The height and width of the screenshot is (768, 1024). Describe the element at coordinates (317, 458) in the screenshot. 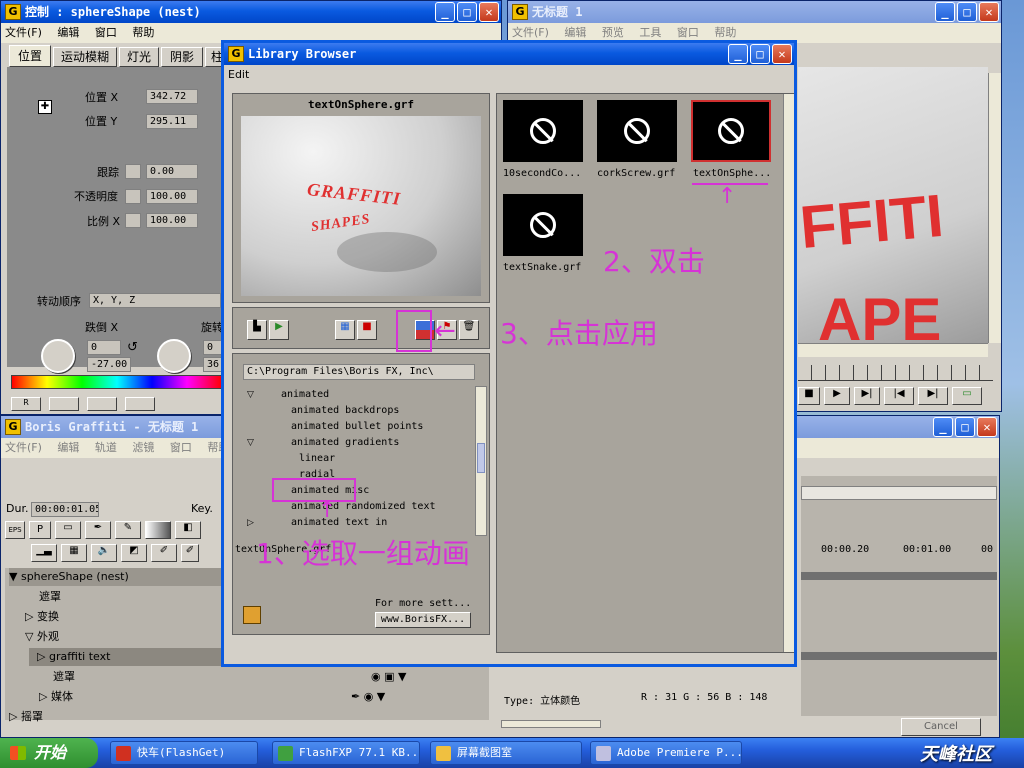

I see `tree-item-linear: linear` at that location.